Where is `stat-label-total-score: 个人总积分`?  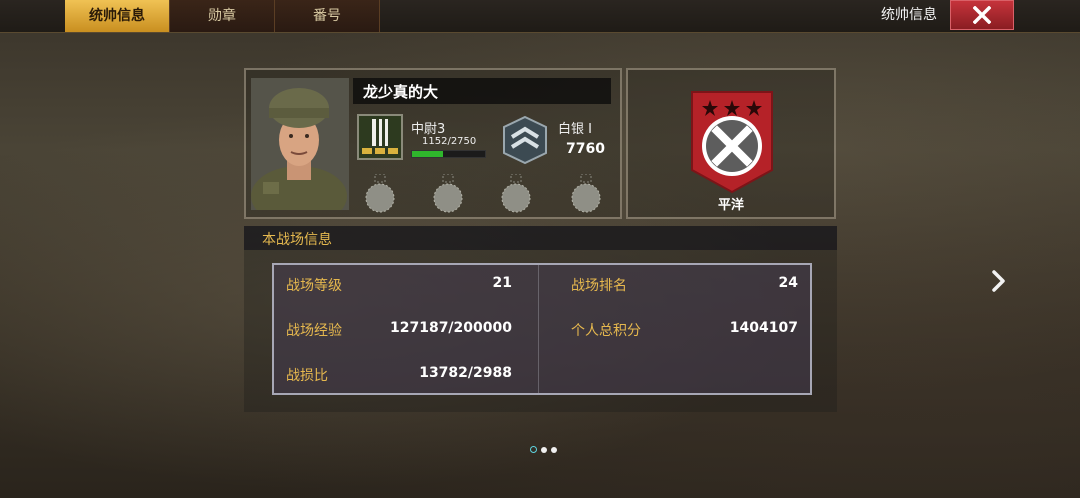 stat-label-total-score: 个人总积分 is located at coordinates (606, 331).